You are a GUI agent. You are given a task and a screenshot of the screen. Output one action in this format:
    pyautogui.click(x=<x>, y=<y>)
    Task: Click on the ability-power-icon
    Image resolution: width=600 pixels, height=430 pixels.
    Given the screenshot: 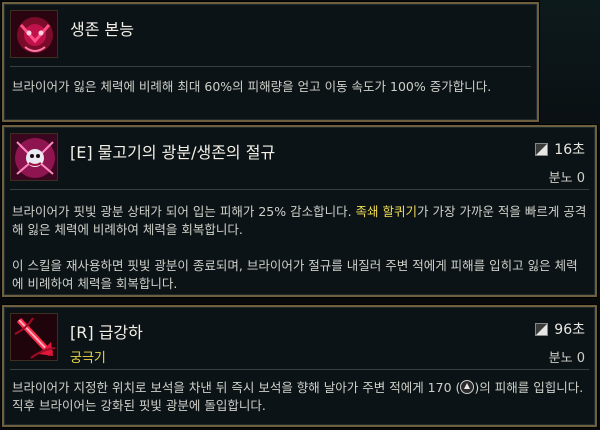 What is the action you would take?
    pyautogui.click(x=467, y=387)
    